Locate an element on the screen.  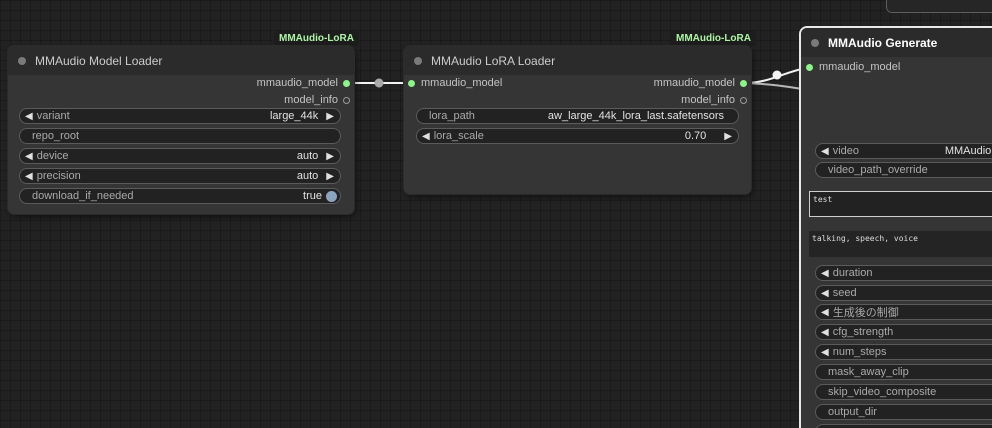
combo-video: ◀ video MMAudioF is located at coordinates (903, 151).